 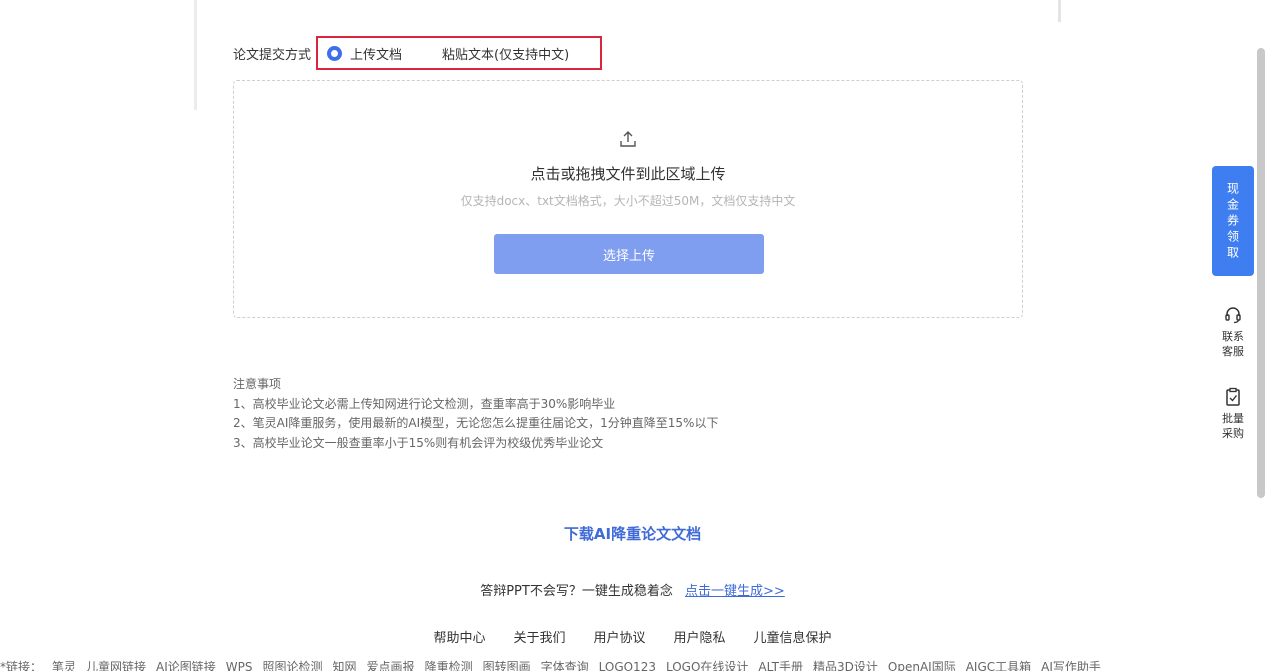 I want to click on radio-indicator, so click(x=335, y=53).